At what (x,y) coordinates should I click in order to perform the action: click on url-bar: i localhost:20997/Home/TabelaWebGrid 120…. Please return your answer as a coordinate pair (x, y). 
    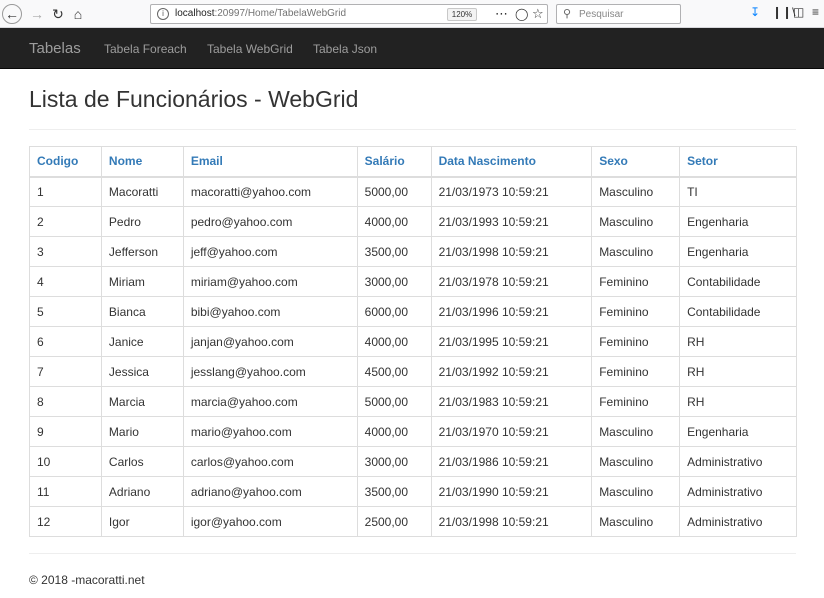
    Looking at the image, I should click on (349, 14).